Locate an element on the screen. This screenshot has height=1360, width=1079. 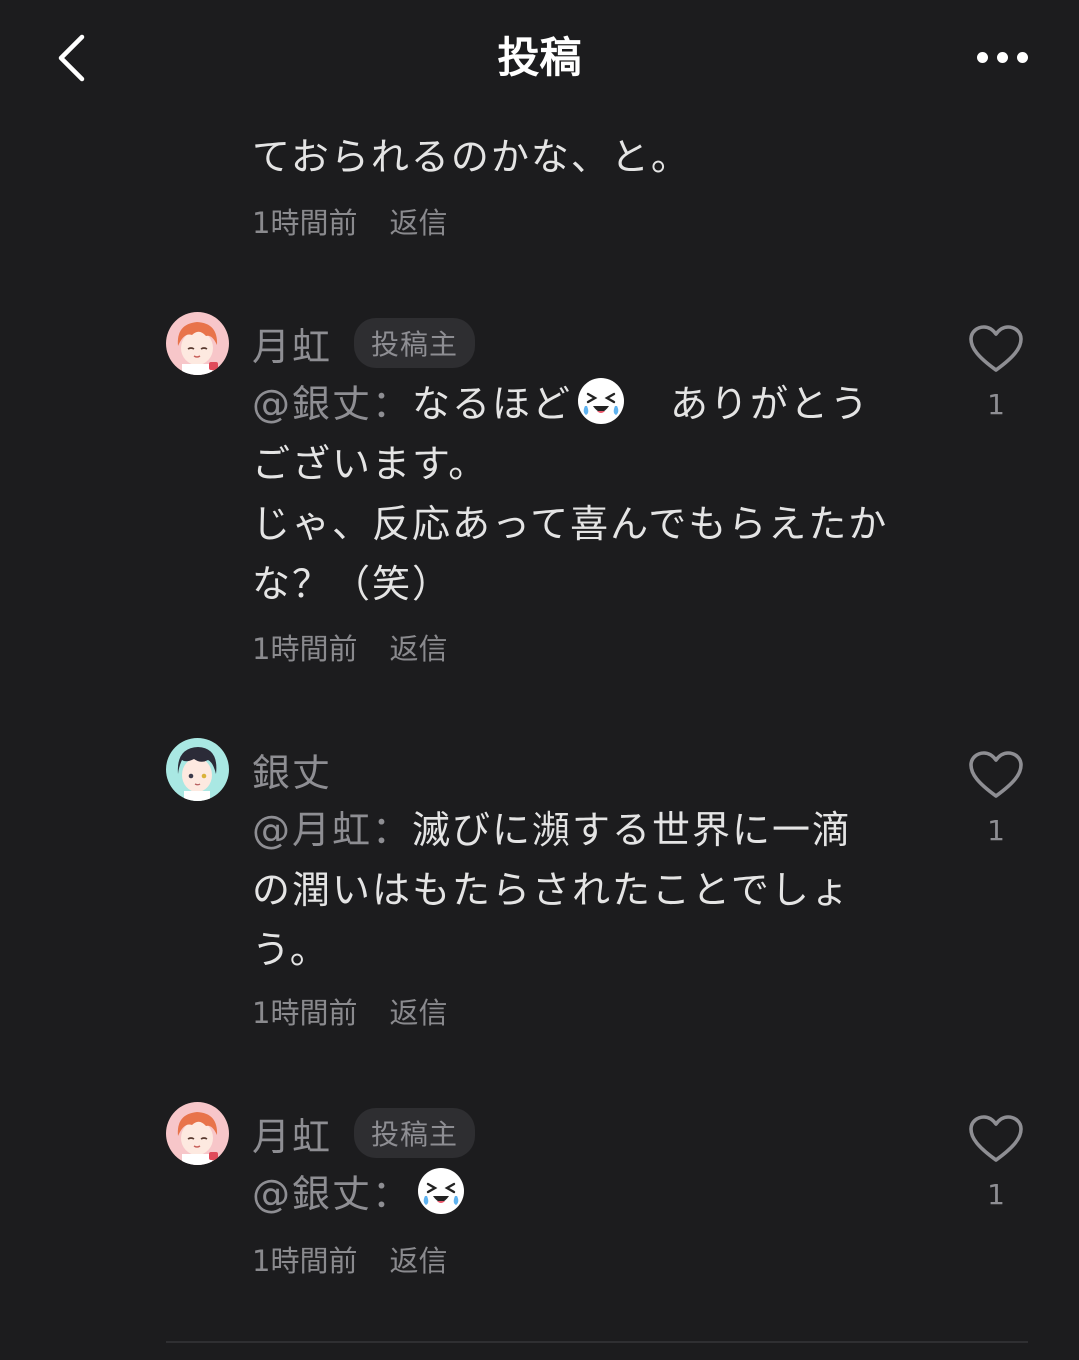
comment-text: @月虹：滅びに瀕する世界に一滴の潤いはもたらされたことでしょう。 is located at coordinates (572, 890).